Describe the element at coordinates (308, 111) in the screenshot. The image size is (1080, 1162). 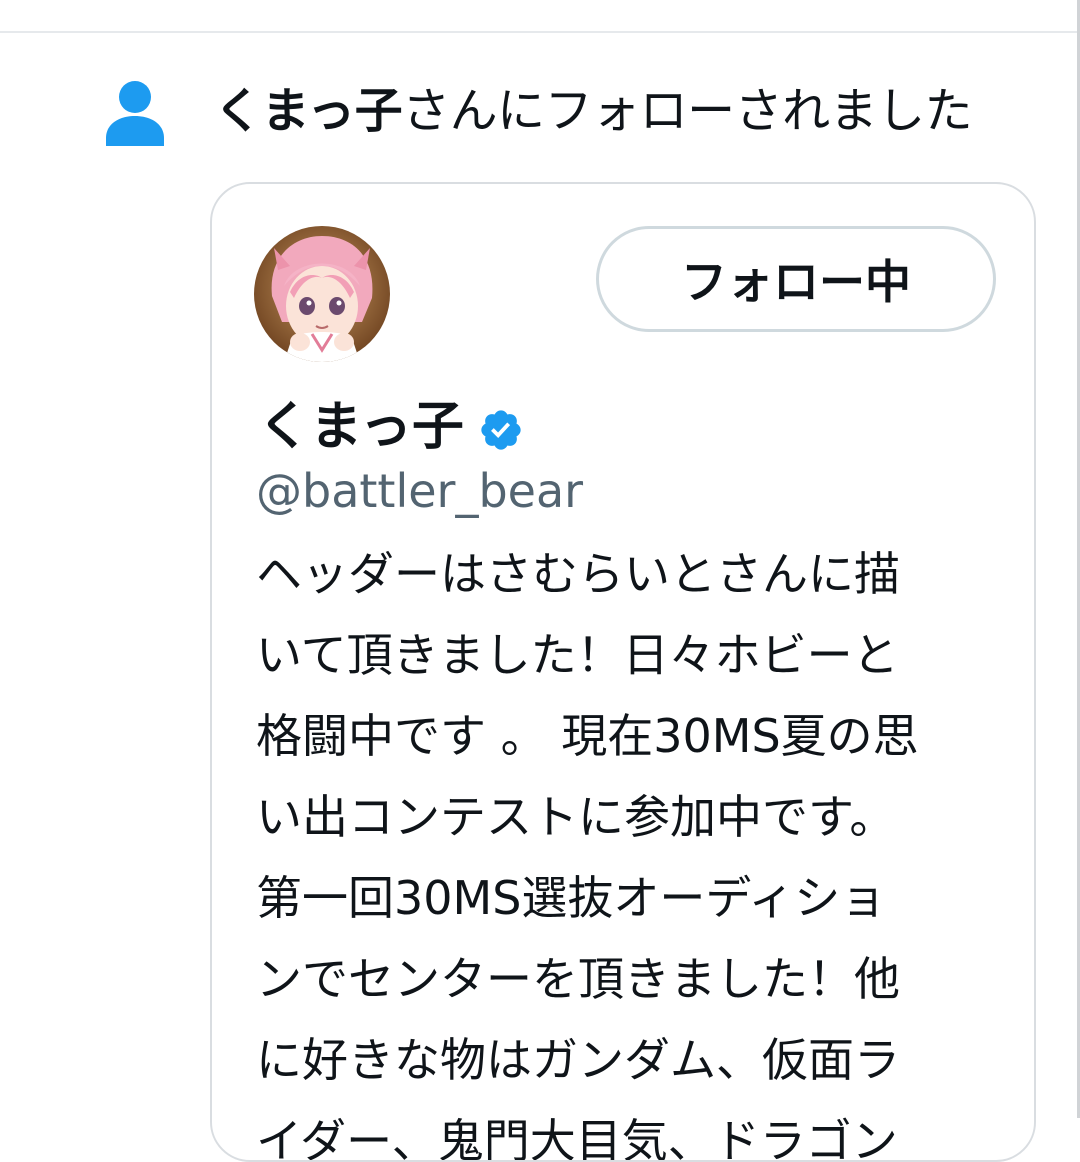
I see `notification-user-name: くまっ子` at that location.